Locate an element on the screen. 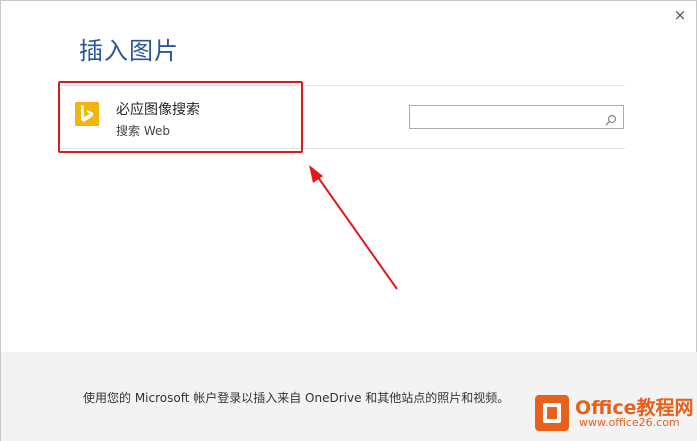 The height and width of the screenshot is (441, 697). watermark-site: www.office26.com is located at coordinates (629, 422).